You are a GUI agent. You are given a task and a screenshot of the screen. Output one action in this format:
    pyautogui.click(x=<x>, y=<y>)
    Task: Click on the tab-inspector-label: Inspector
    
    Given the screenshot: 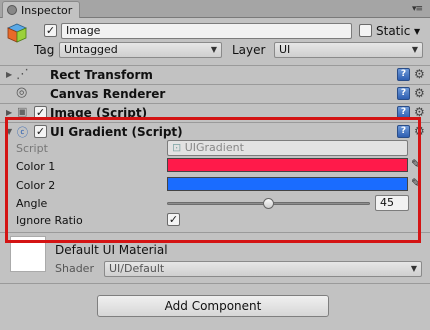 What is the action you would take?
    pyautogui.click(x=47, y=10)
    